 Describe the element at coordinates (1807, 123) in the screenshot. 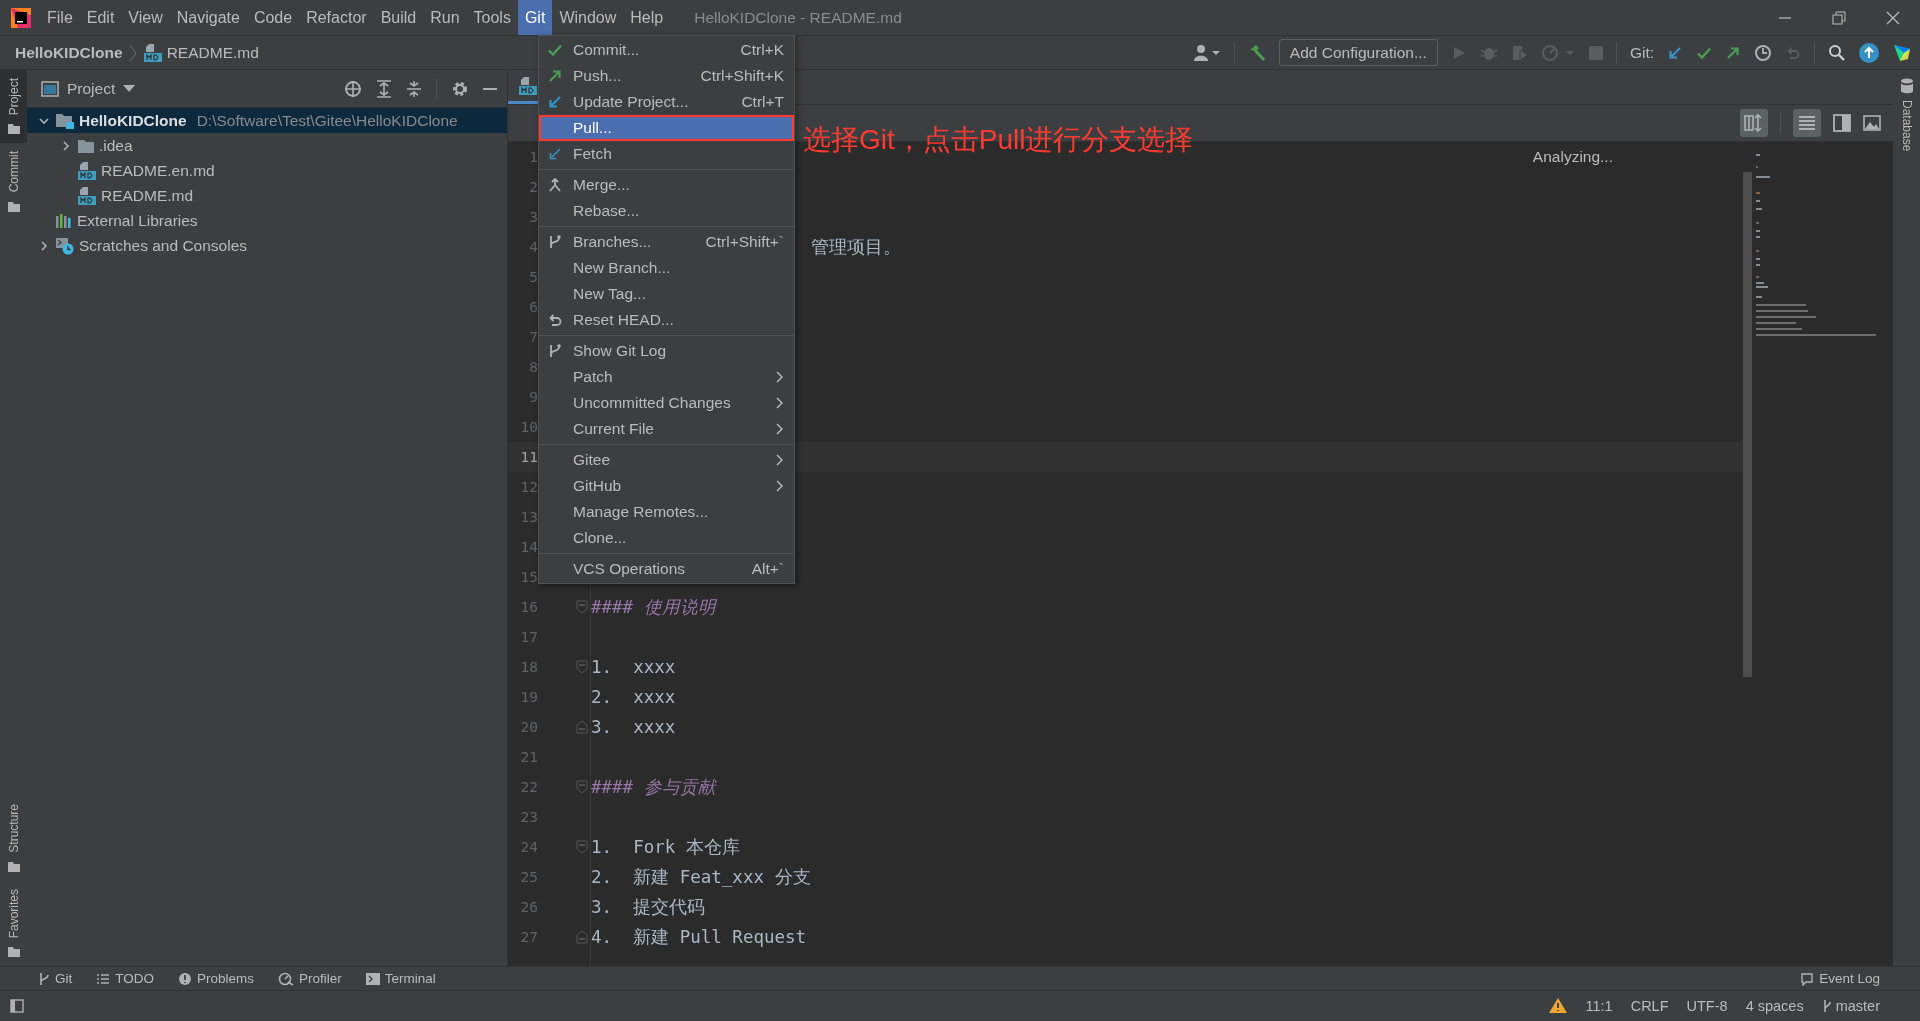

I see `editor-only-icon` at that location.